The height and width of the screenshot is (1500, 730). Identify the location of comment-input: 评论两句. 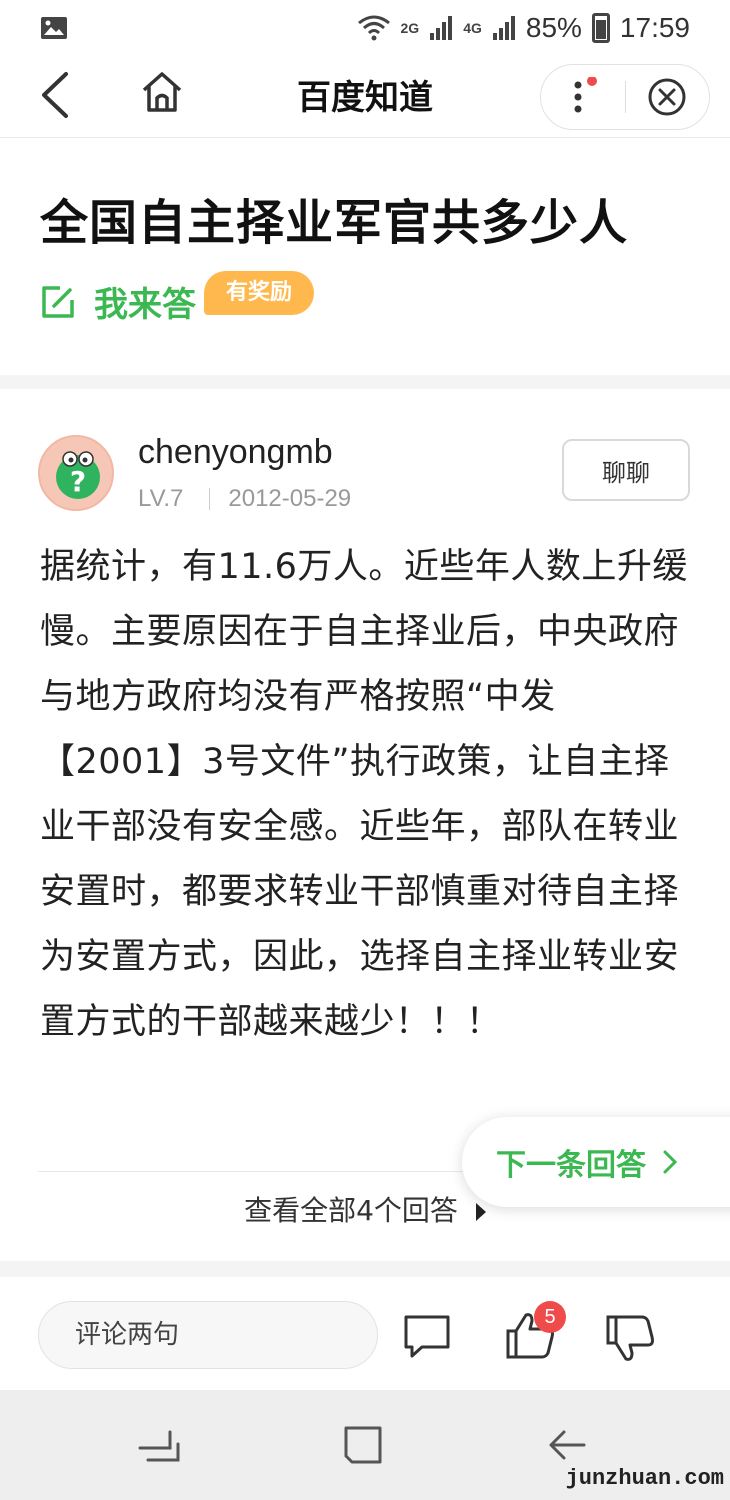
(208, 1335).